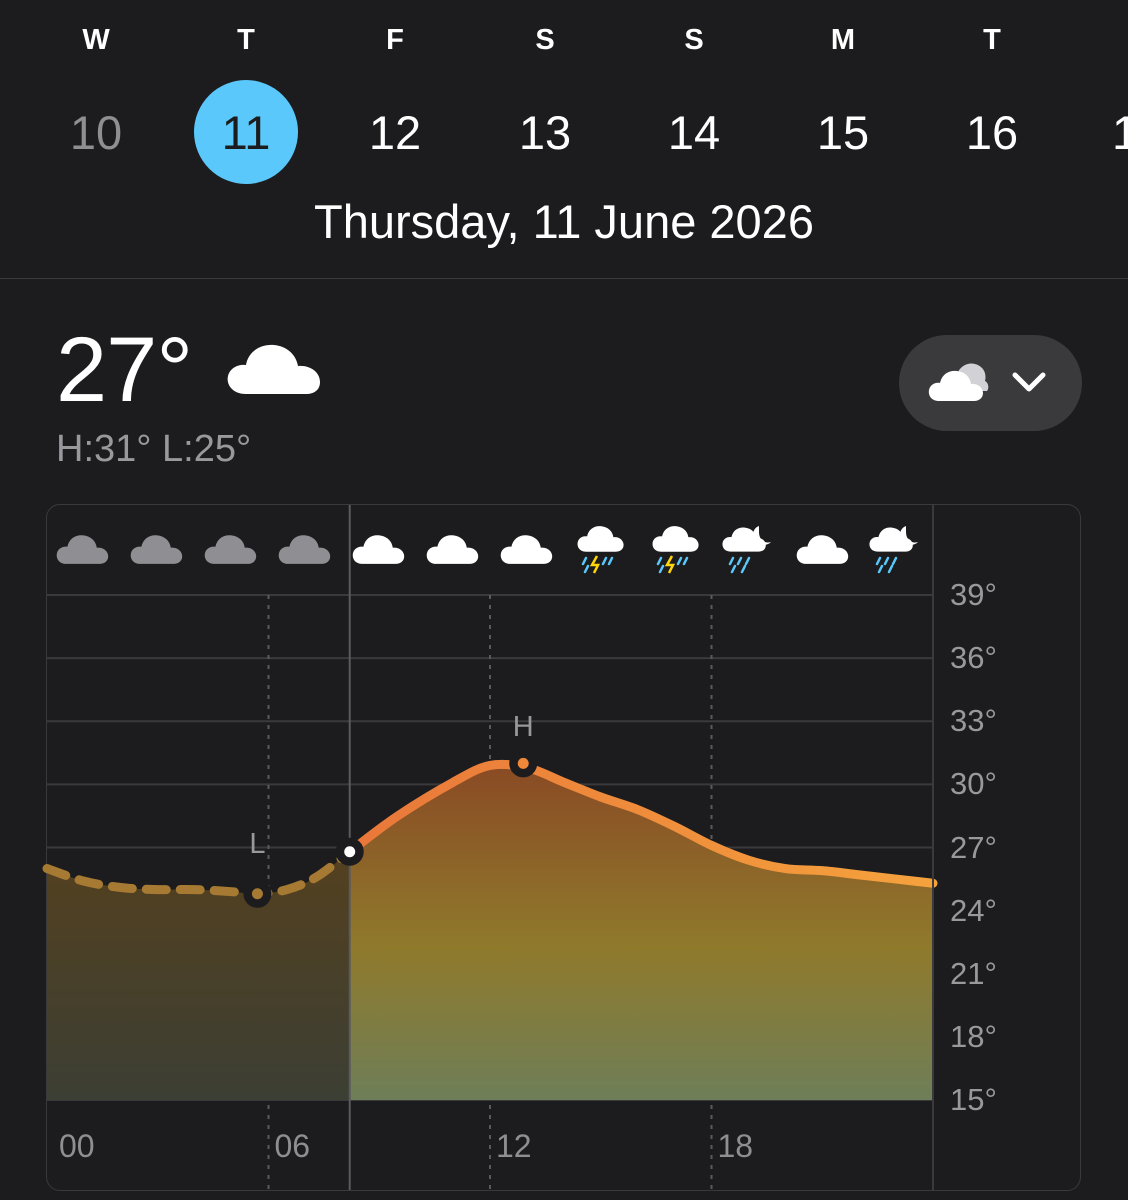 The image size is (1128, 1200). Describe the element at coordinates (973, 847) in the screenshot. I see `y-axis-tick-label: 27°` at that location.